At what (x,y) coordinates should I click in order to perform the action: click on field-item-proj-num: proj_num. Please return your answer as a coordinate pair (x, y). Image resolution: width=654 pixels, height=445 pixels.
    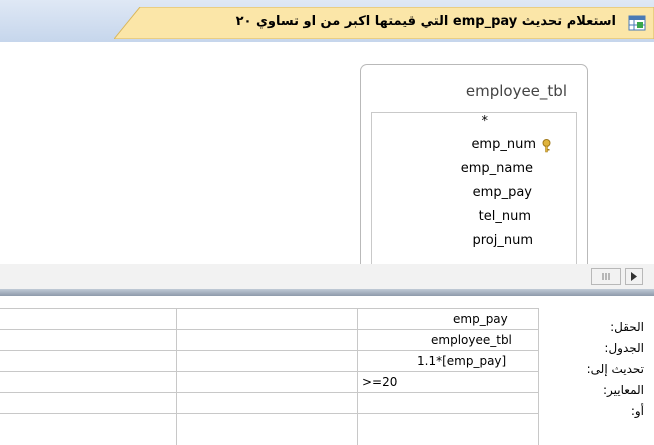
    Looking at the image, I should click on (502, 240).